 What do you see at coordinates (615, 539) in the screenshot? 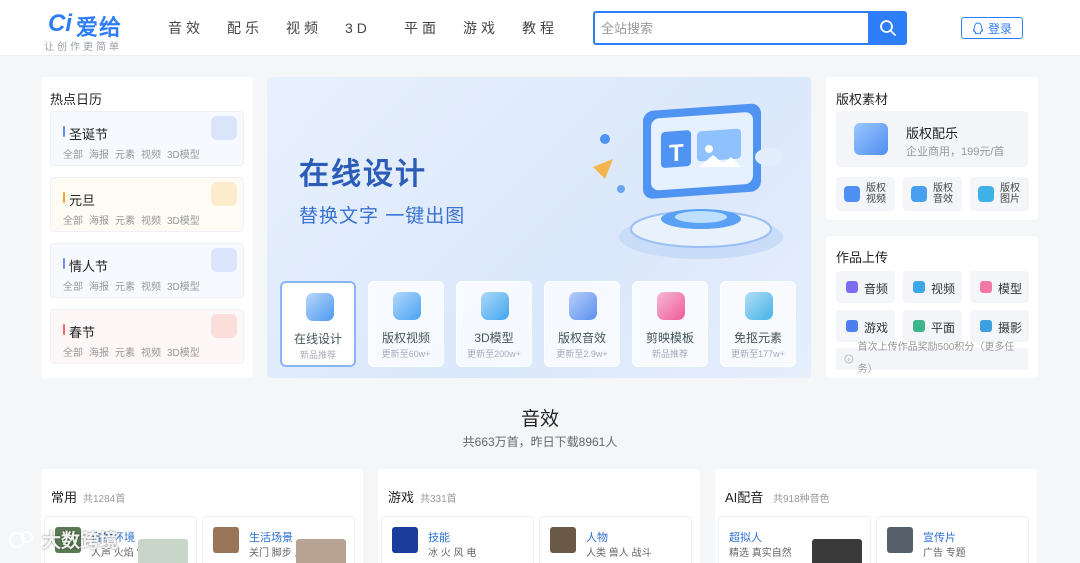
I see `sound-subcategory: 人物 人类 兽人 战斗` at bounding box center [615, 539].